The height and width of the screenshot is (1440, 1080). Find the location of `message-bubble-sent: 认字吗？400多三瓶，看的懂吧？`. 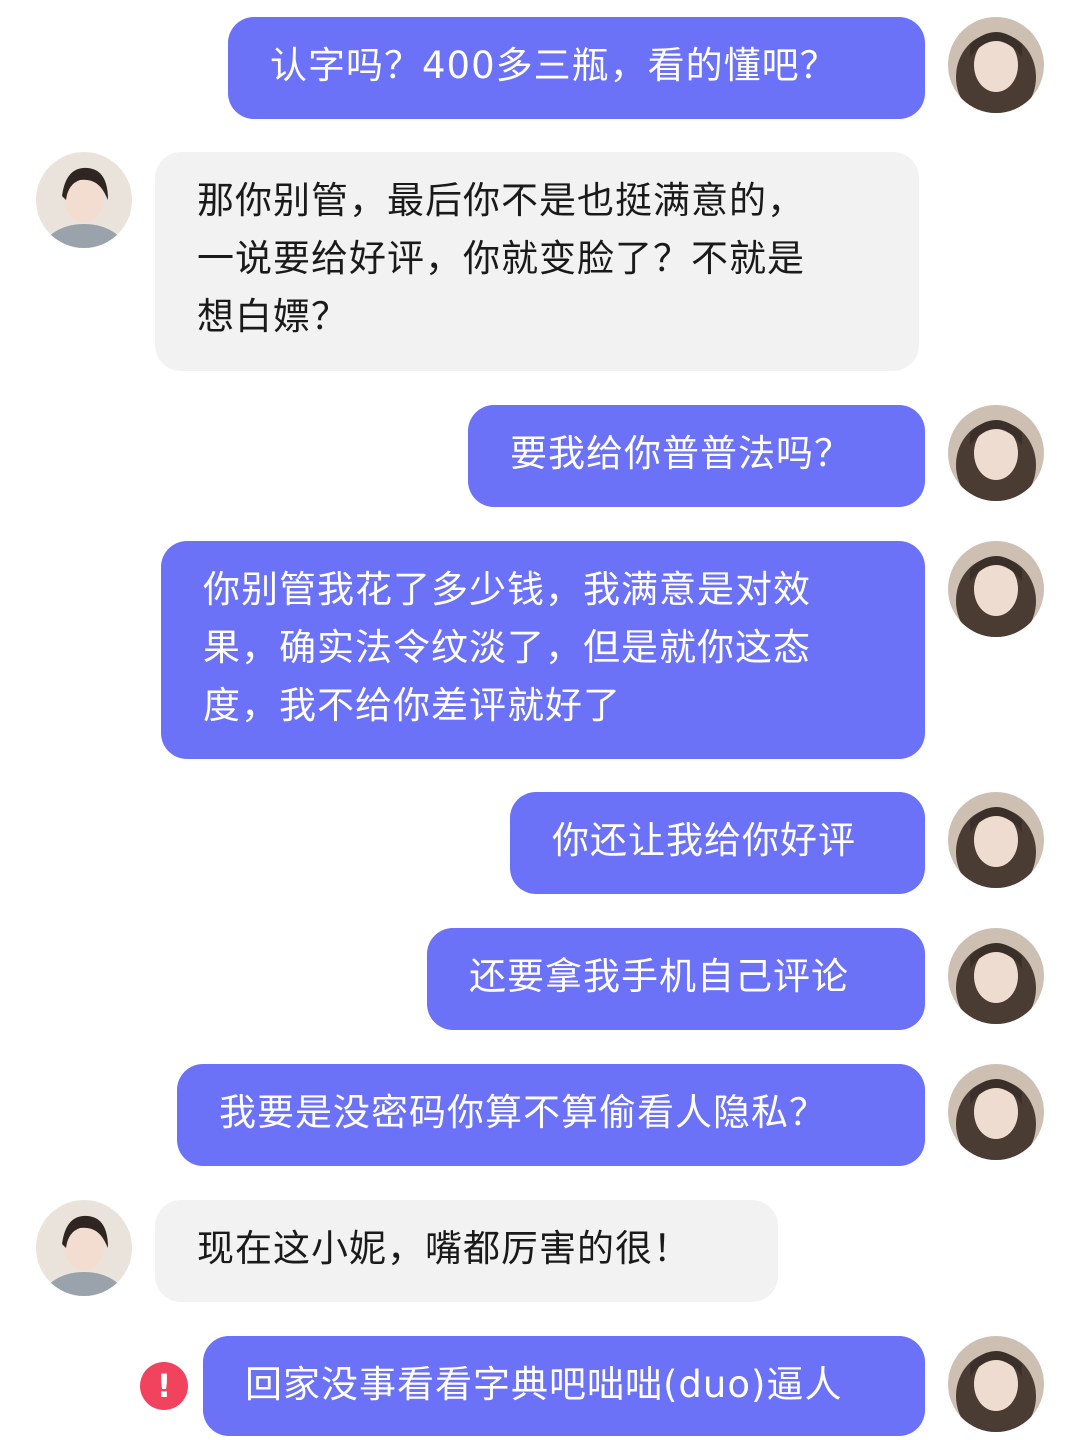

message-bubble-sent: 认字吗？400多三瓶，看的懂吧？ is located at coordinates (576, 68).